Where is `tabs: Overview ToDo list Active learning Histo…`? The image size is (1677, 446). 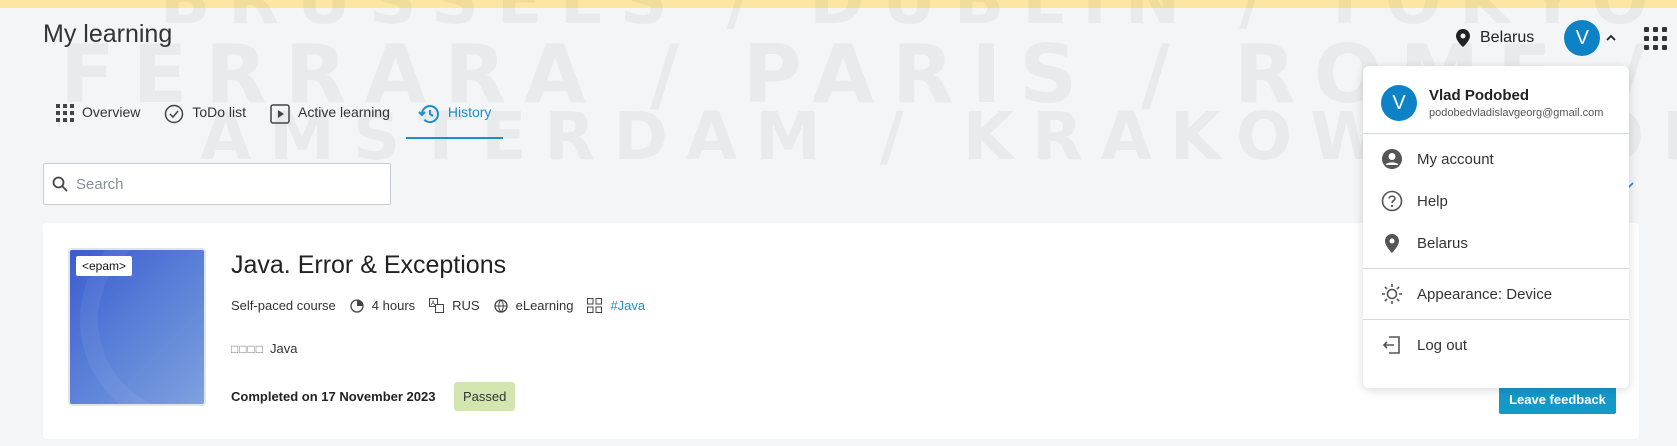 tabs: Overview ToDo list Active learning Histo… is located at coordinates (285, 119).